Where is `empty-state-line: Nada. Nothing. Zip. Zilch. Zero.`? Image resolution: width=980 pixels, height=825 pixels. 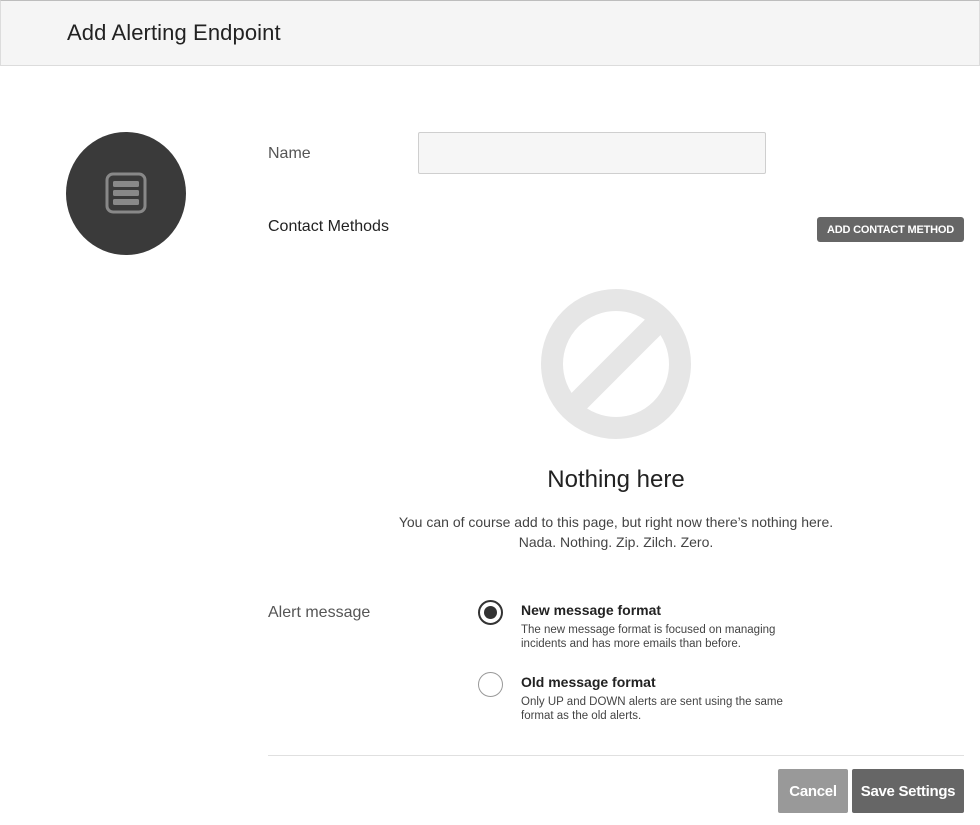 empty-state-line: Nada. Nothing. Zip. Zilch. Zero. is located at coordinates (616, 542).